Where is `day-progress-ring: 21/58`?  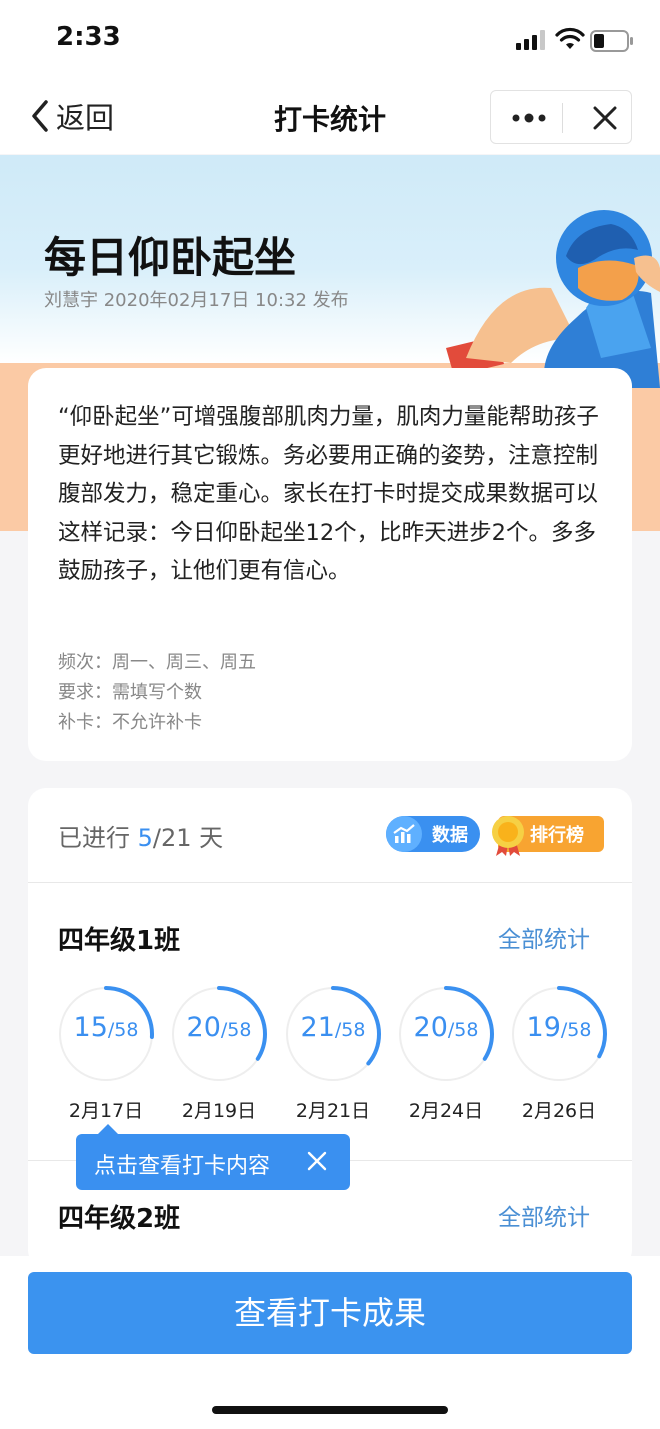 day-progress-ring: 21/58 is located at coordinates (333, 1034).